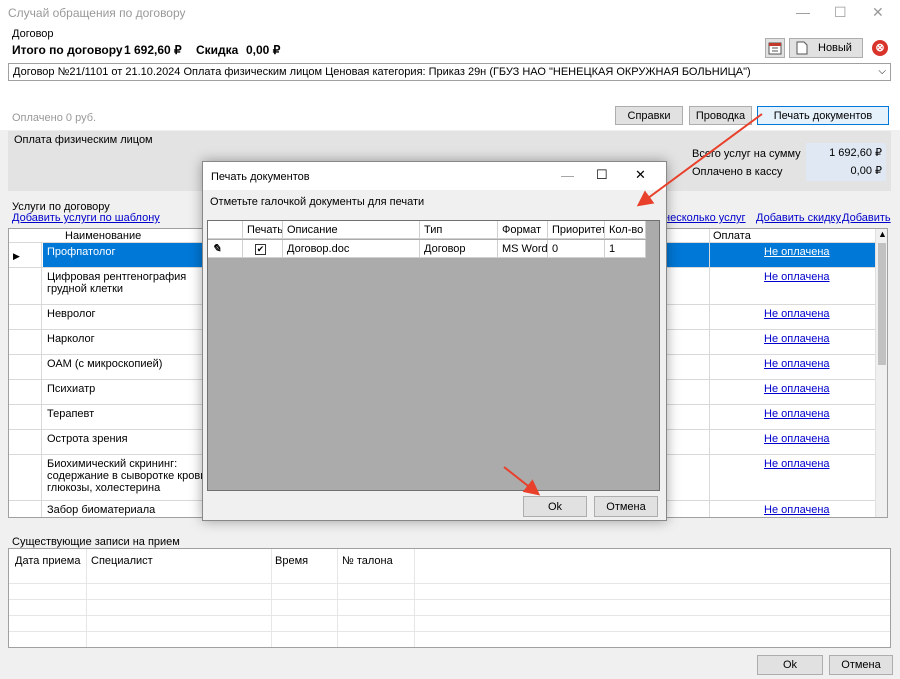 The width and height of the screenshot is (900, 679). Describe the element at coordinates (522, 481) in the screenshot. I see `arrow-to-ok-button` at that location.